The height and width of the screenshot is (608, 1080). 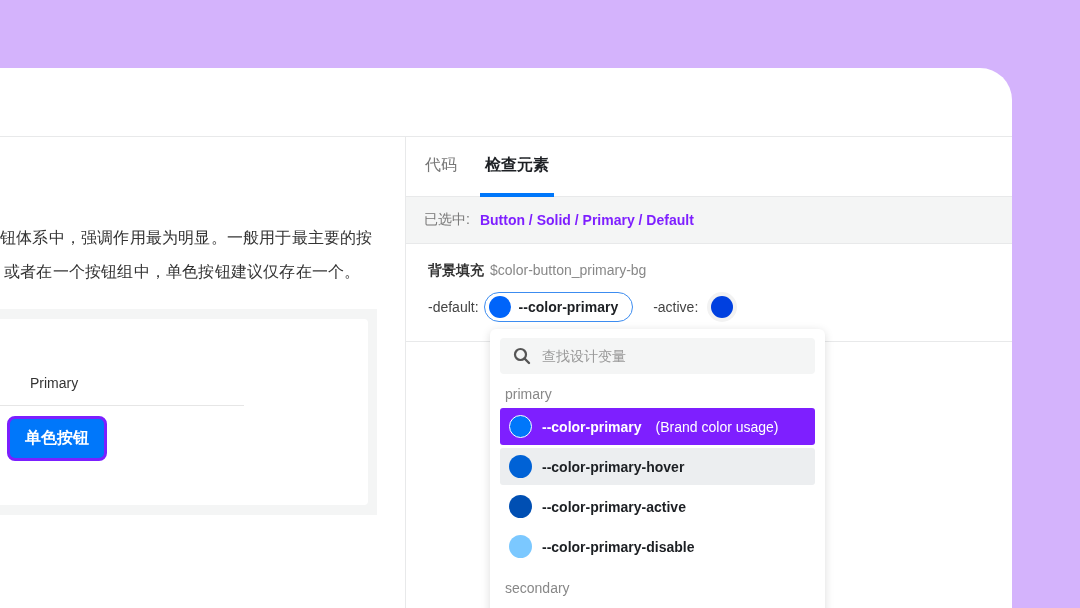 What do you see at coordinates (717, 426) in the screenshot?
I see `option-note: (Brand color usage)` at bounding box center [717, 426].